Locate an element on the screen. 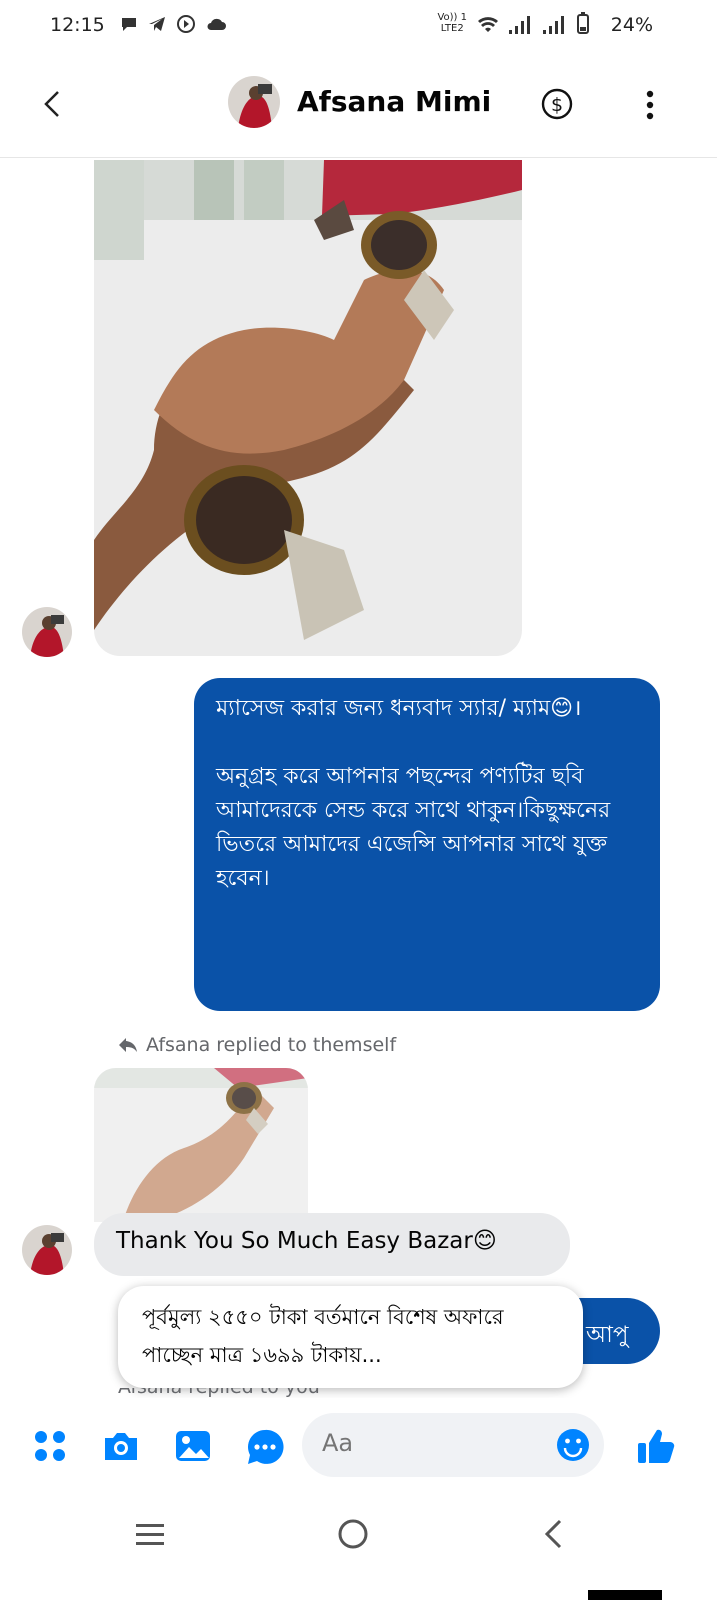  gallery-button is located at coordinates (194, 1446).